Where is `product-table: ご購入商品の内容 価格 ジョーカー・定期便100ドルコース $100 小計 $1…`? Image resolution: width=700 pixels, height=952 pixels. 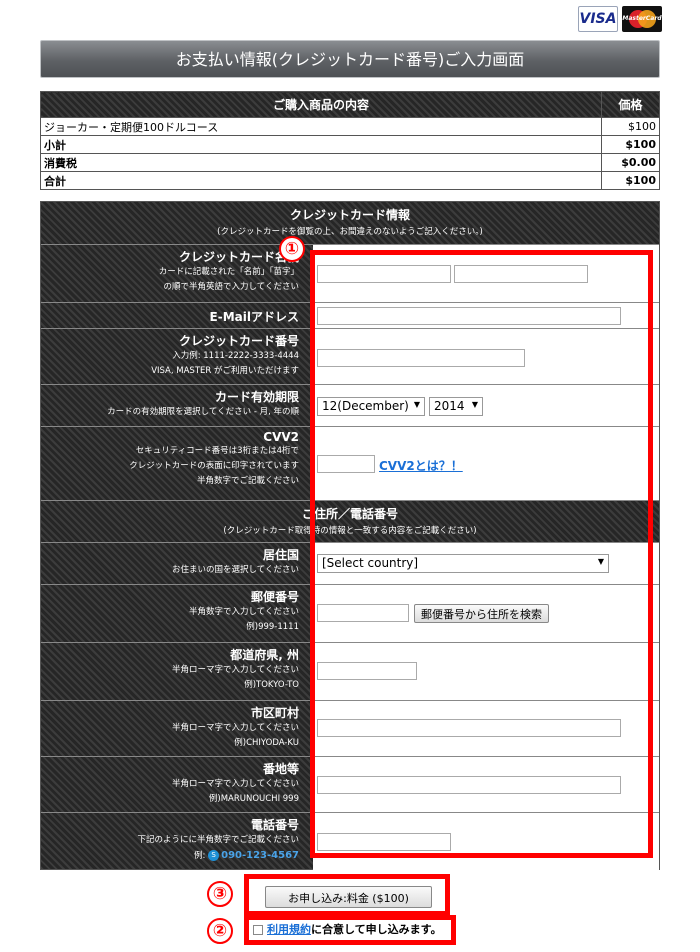 product-table: ご購入商品の内容 価格 ジョーカー・定期便100ドルコース $100 小計 $1… is located at coordinates (350, 140).